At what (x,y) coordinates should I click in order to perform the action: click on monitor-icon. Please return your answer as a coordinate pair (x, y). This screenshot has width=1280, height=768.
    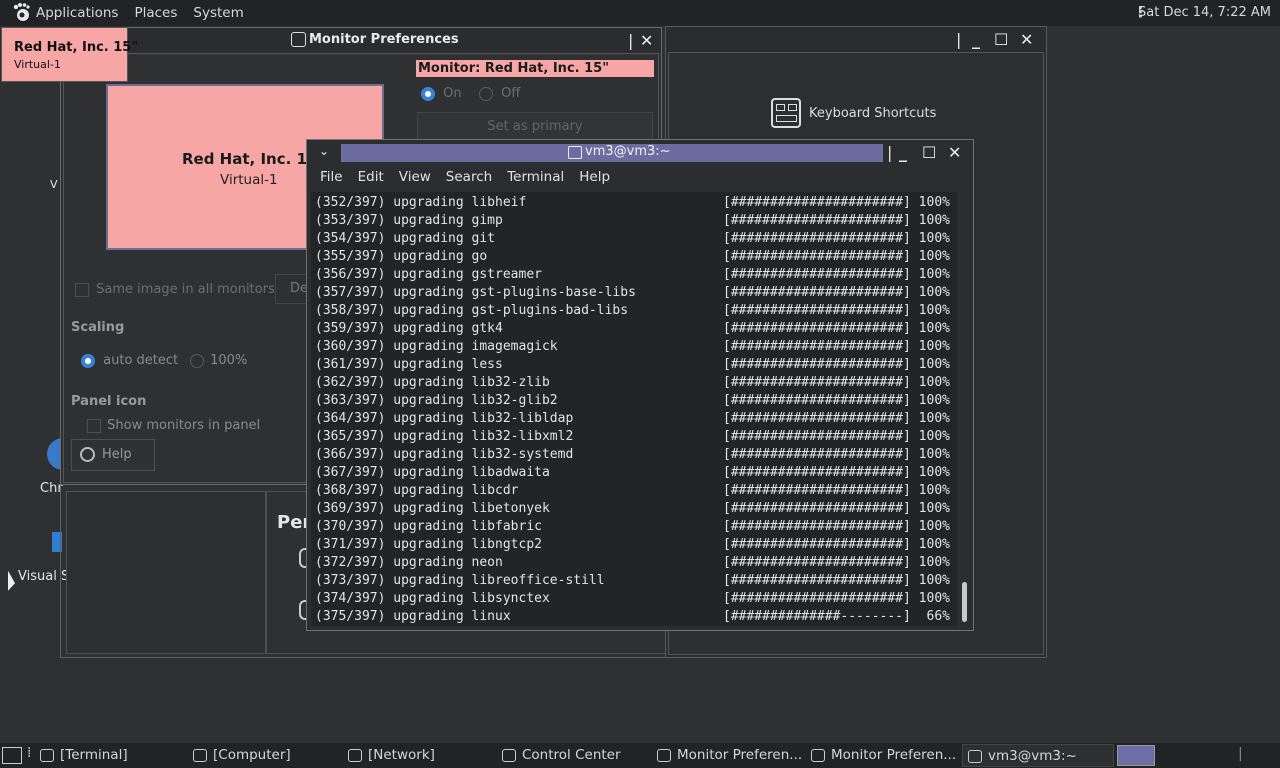
    Looking at the image, I should click on (818, 755).